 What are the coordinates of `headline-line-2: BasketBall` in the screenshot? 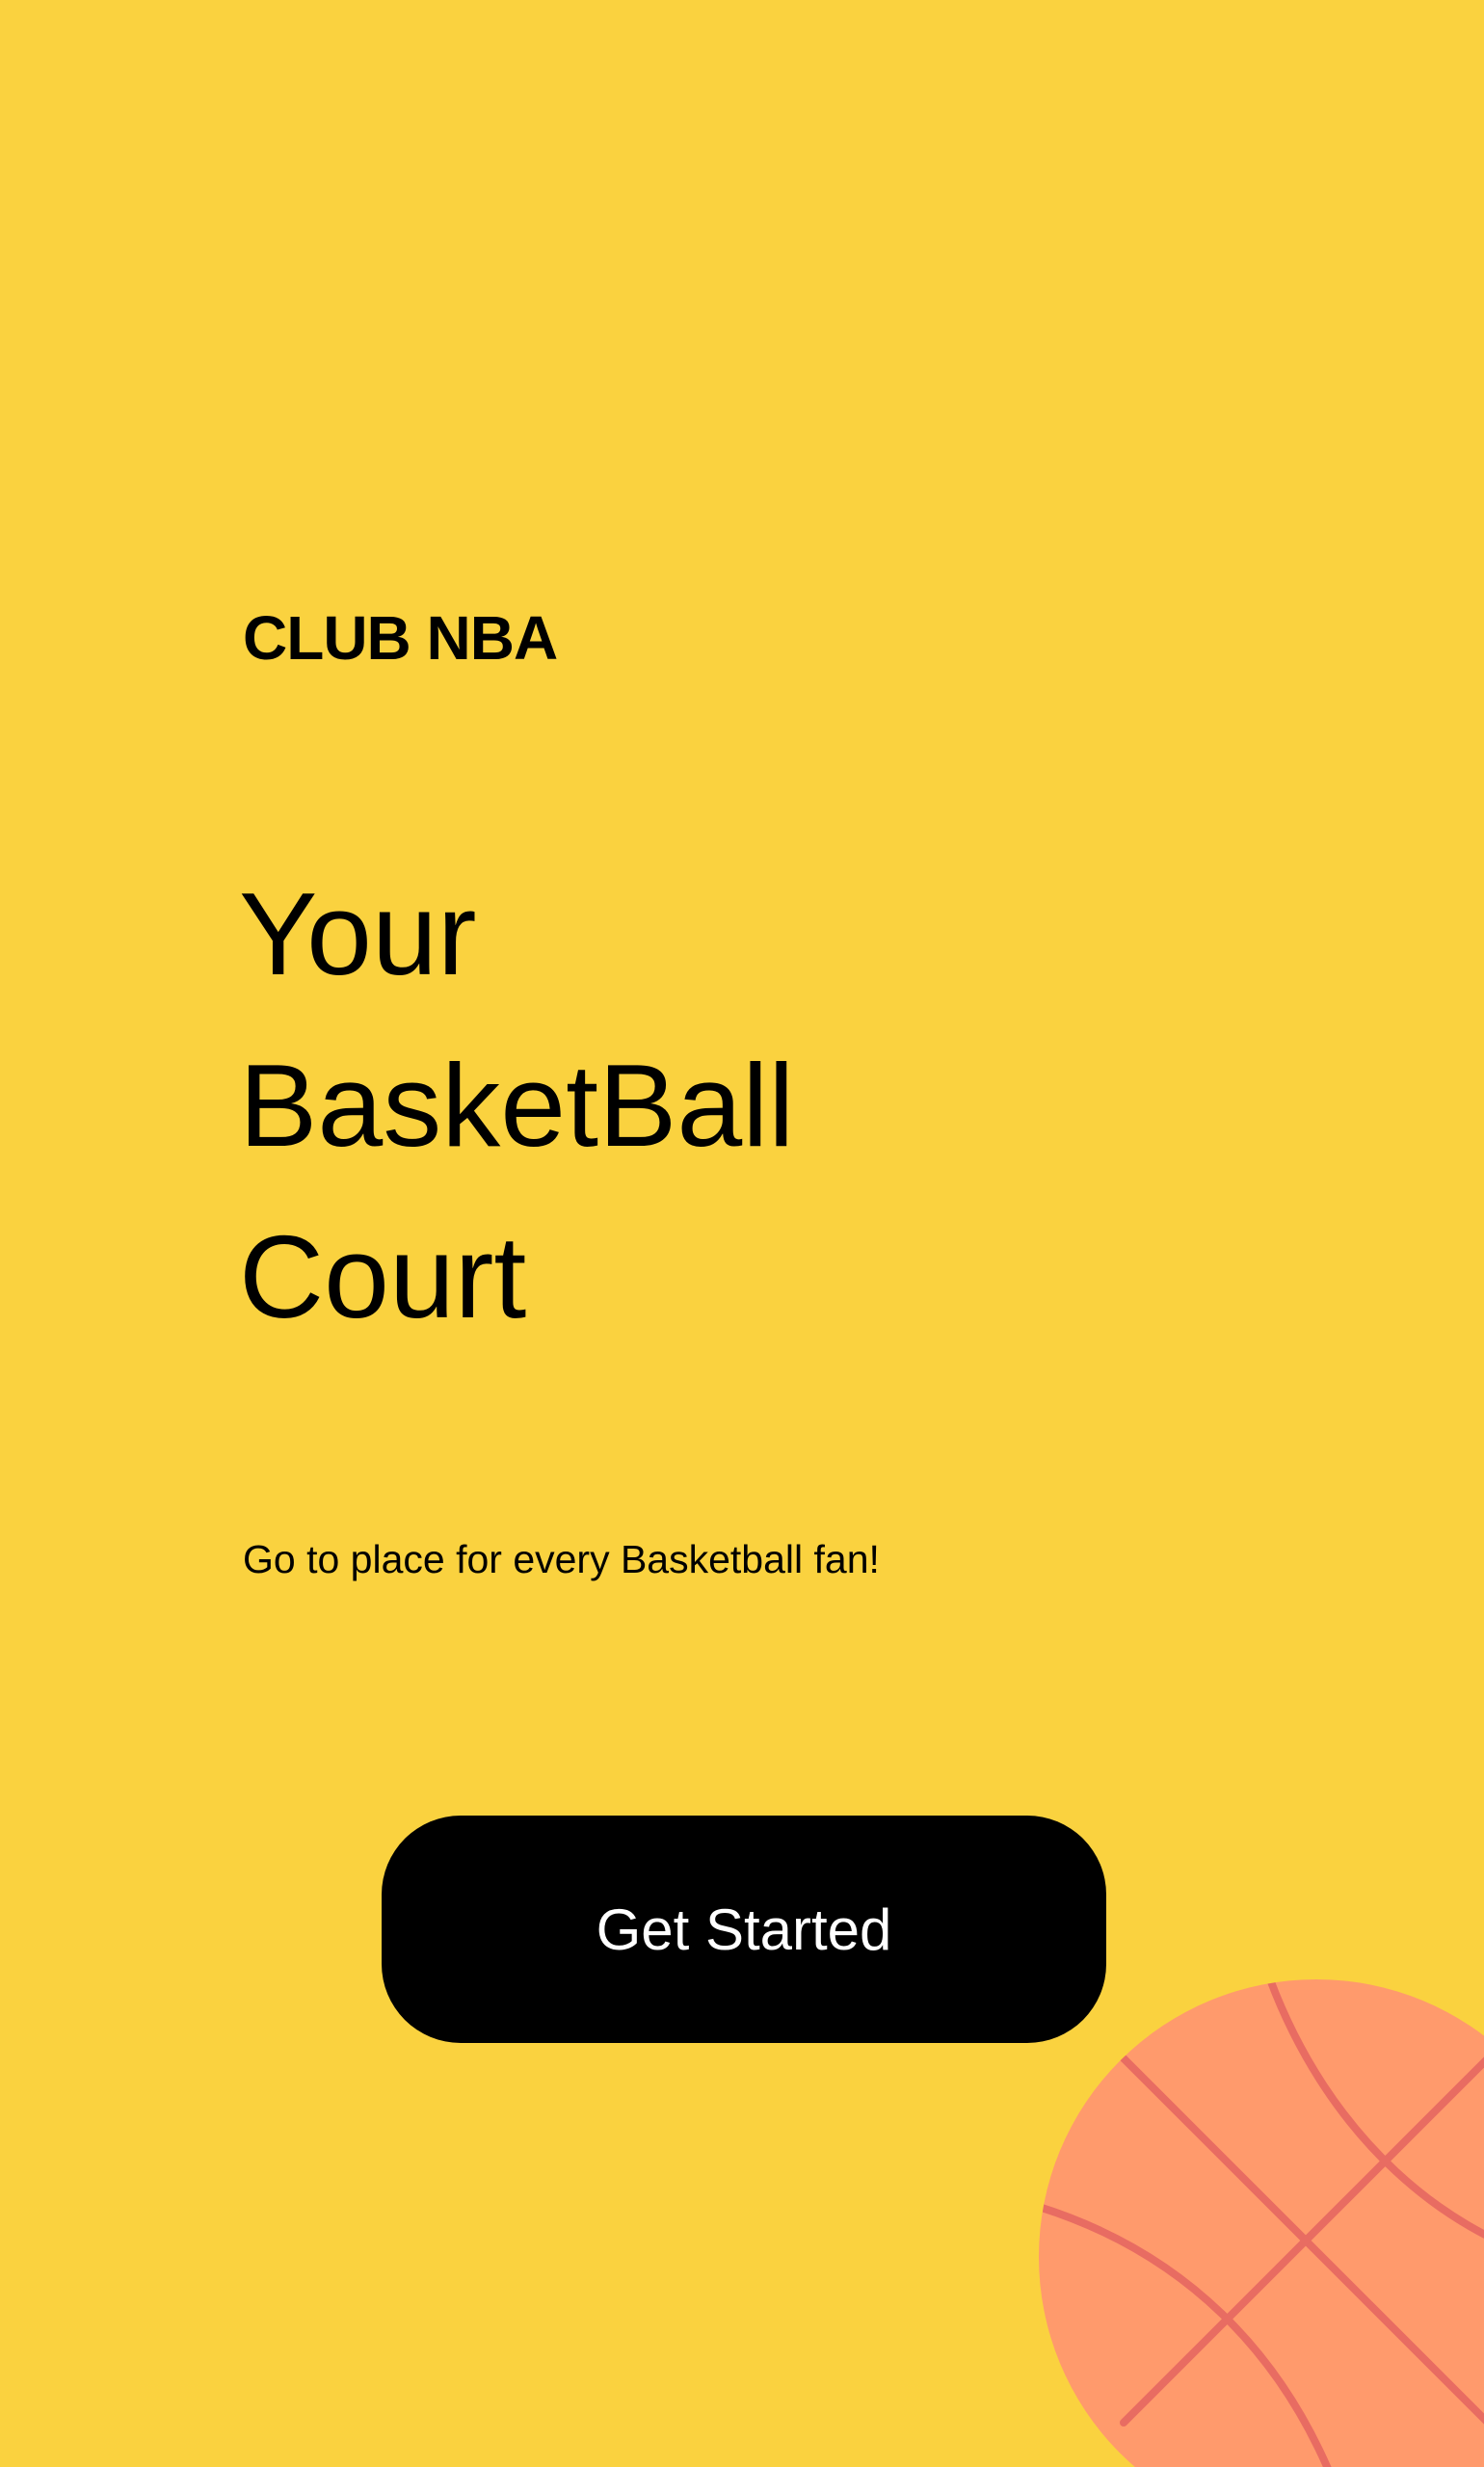 It's located at (517, 1105).